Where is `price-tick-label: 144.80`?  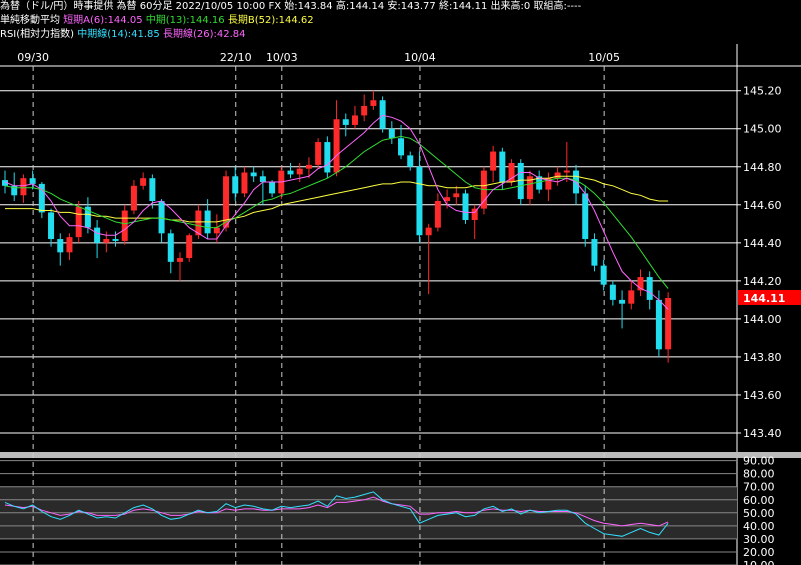
price-tick-label: 144.80 is located at coordinates (762, 167).